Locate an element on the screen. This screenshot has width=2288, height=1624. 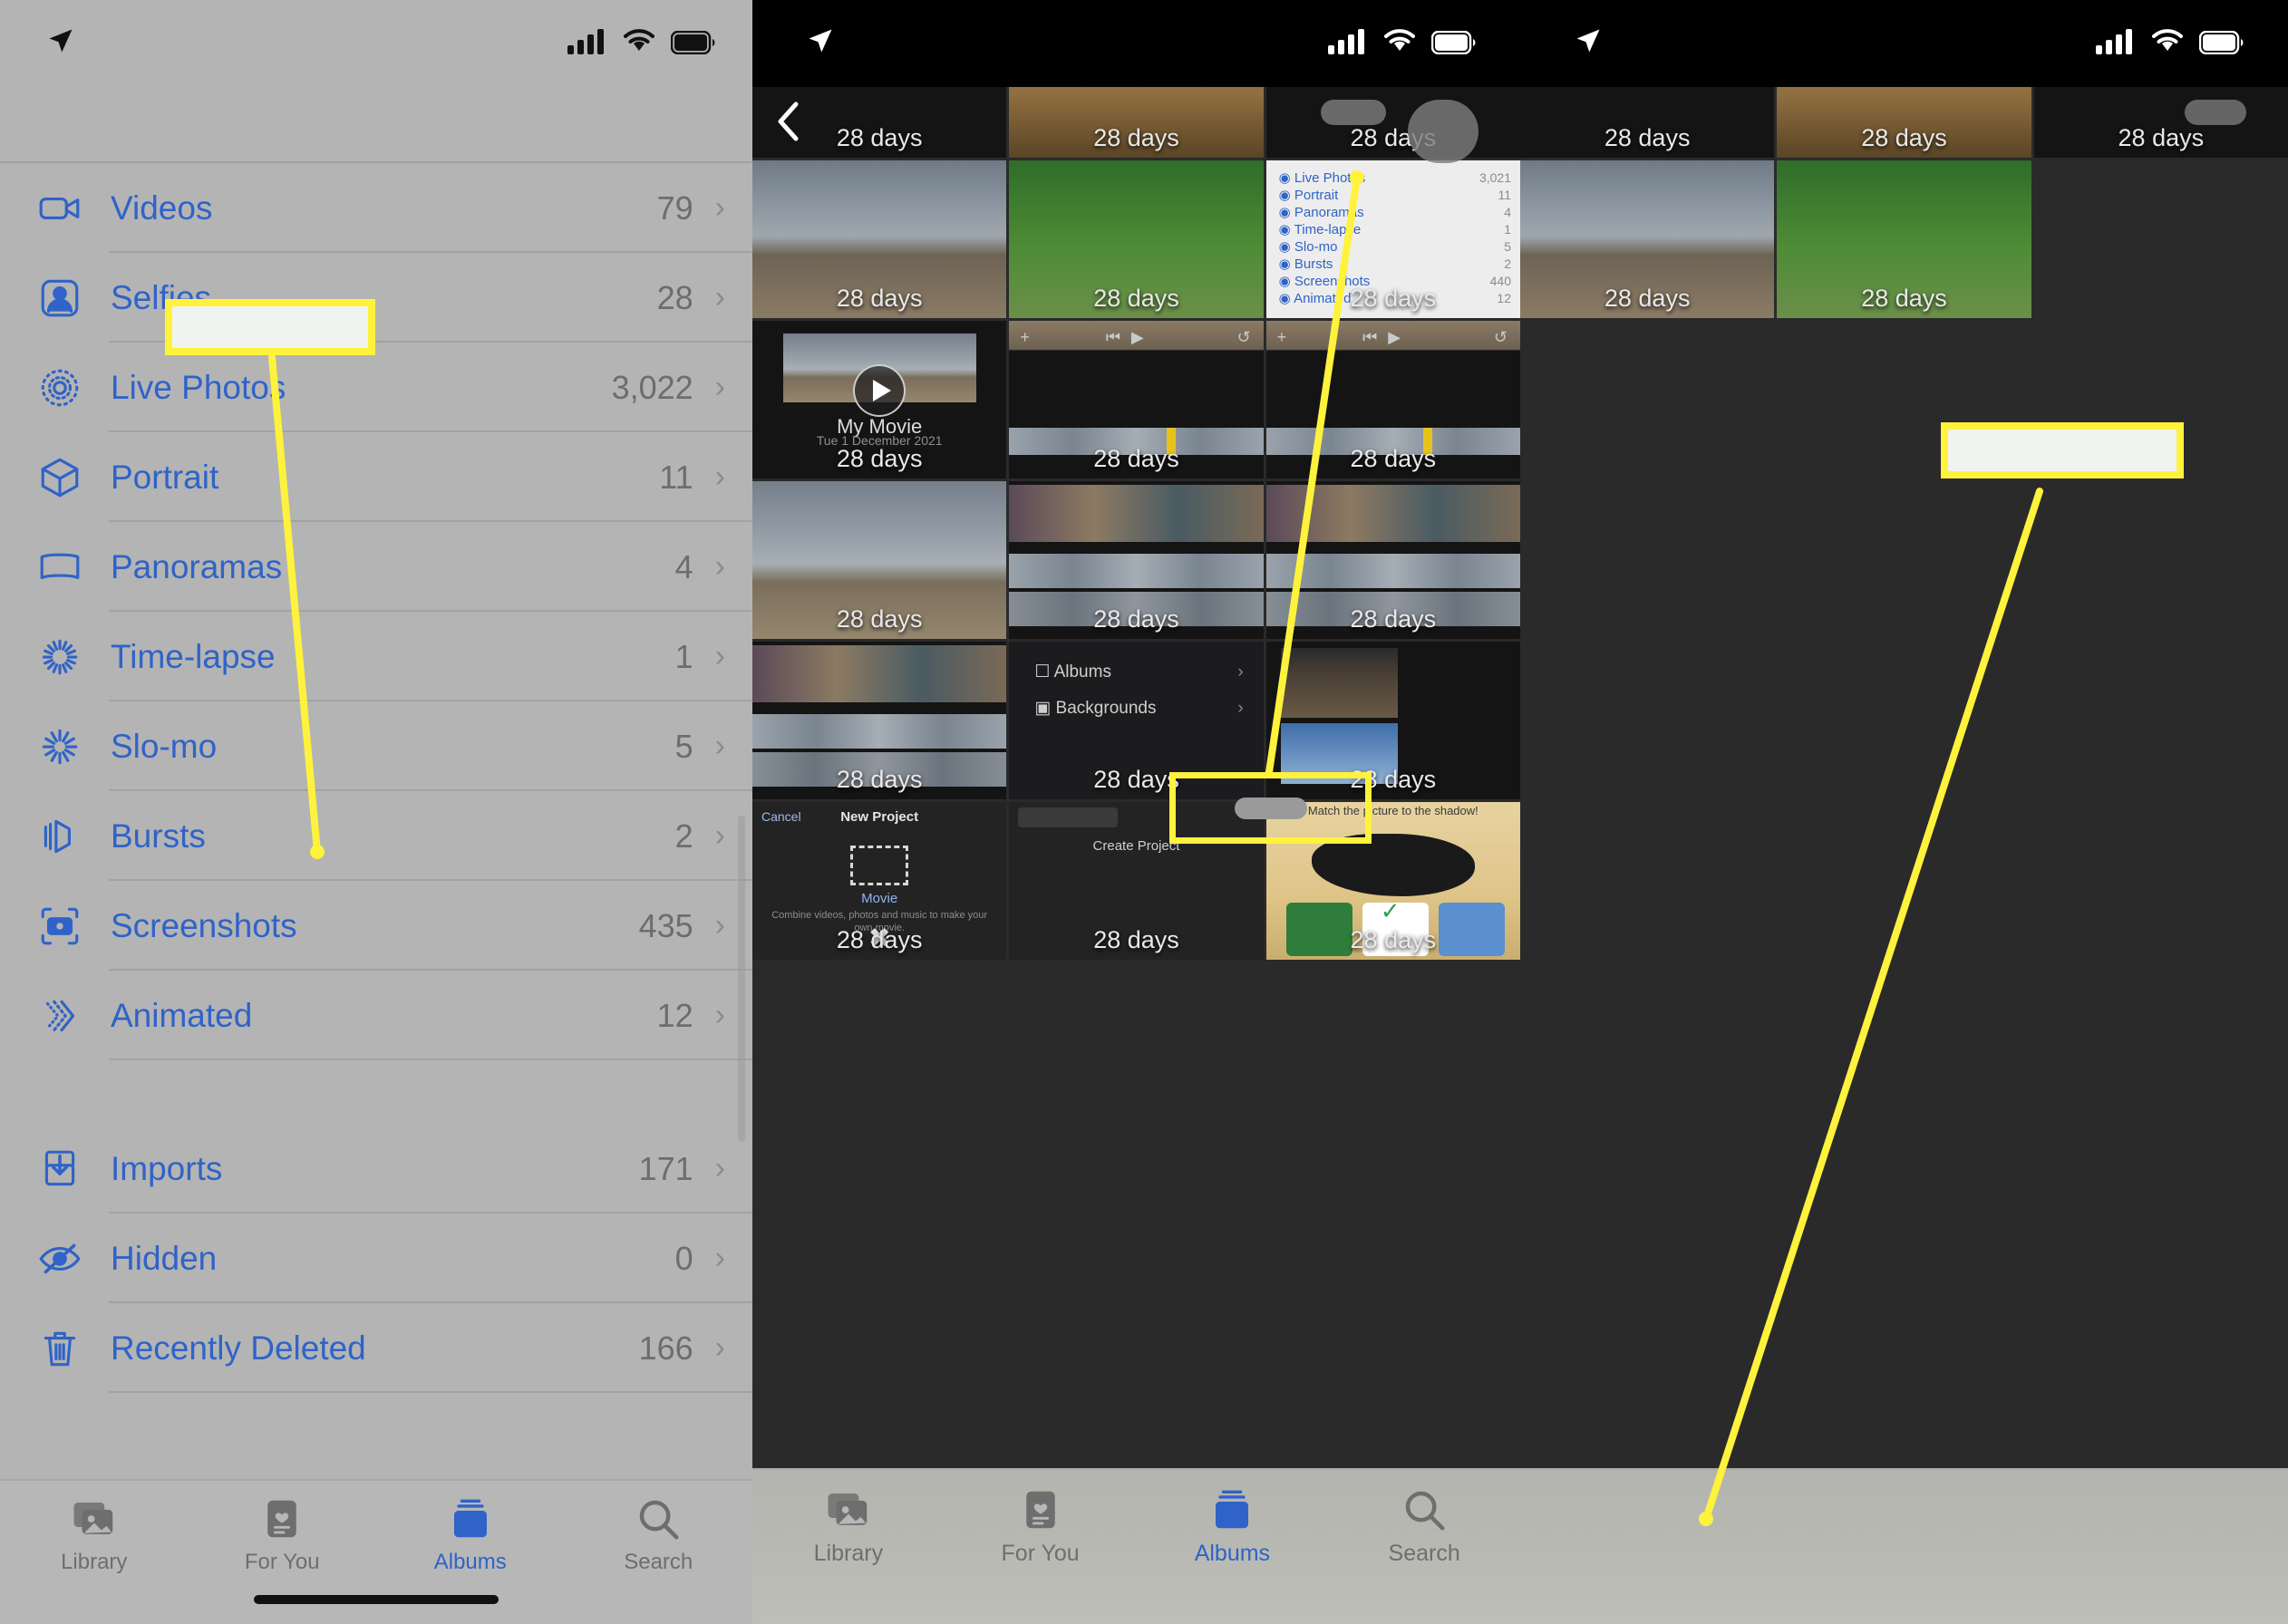
row-label: Time-lapse is located at coordinates (193, 656).